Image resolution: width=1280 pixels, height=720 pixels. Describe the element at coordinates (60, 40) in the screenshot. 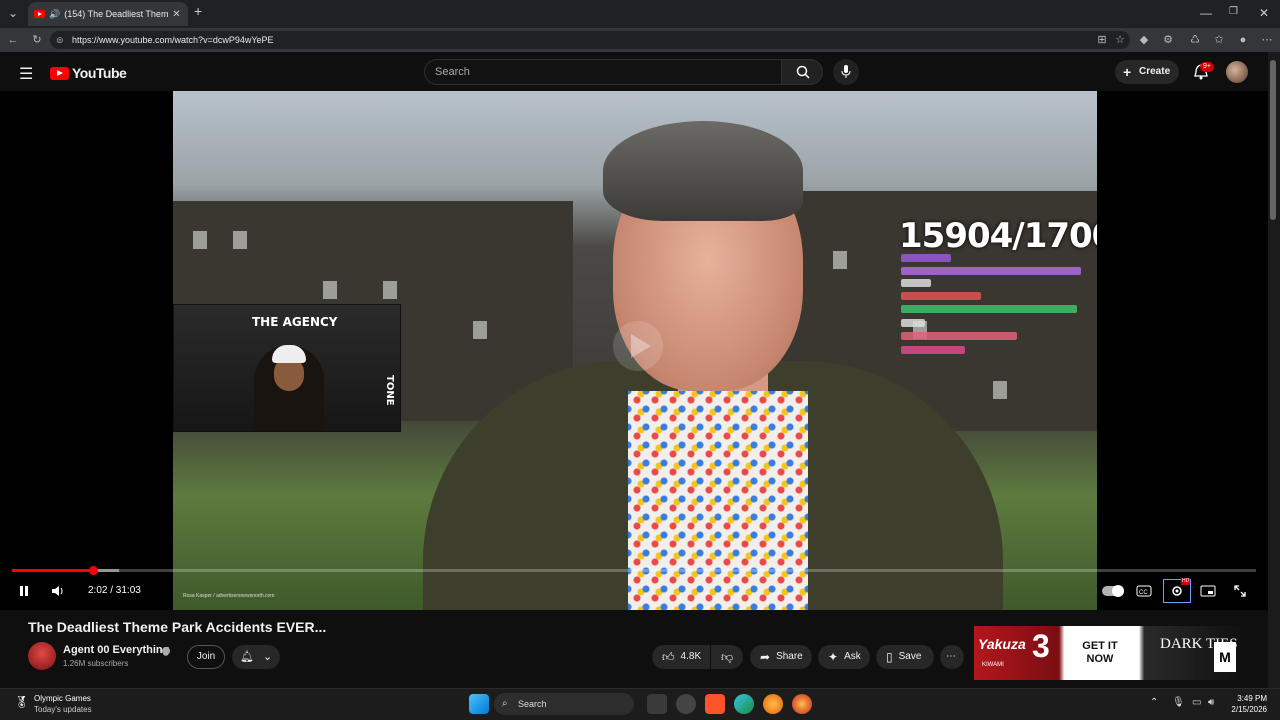

I see `site-info-icon: ⊜` at that location.